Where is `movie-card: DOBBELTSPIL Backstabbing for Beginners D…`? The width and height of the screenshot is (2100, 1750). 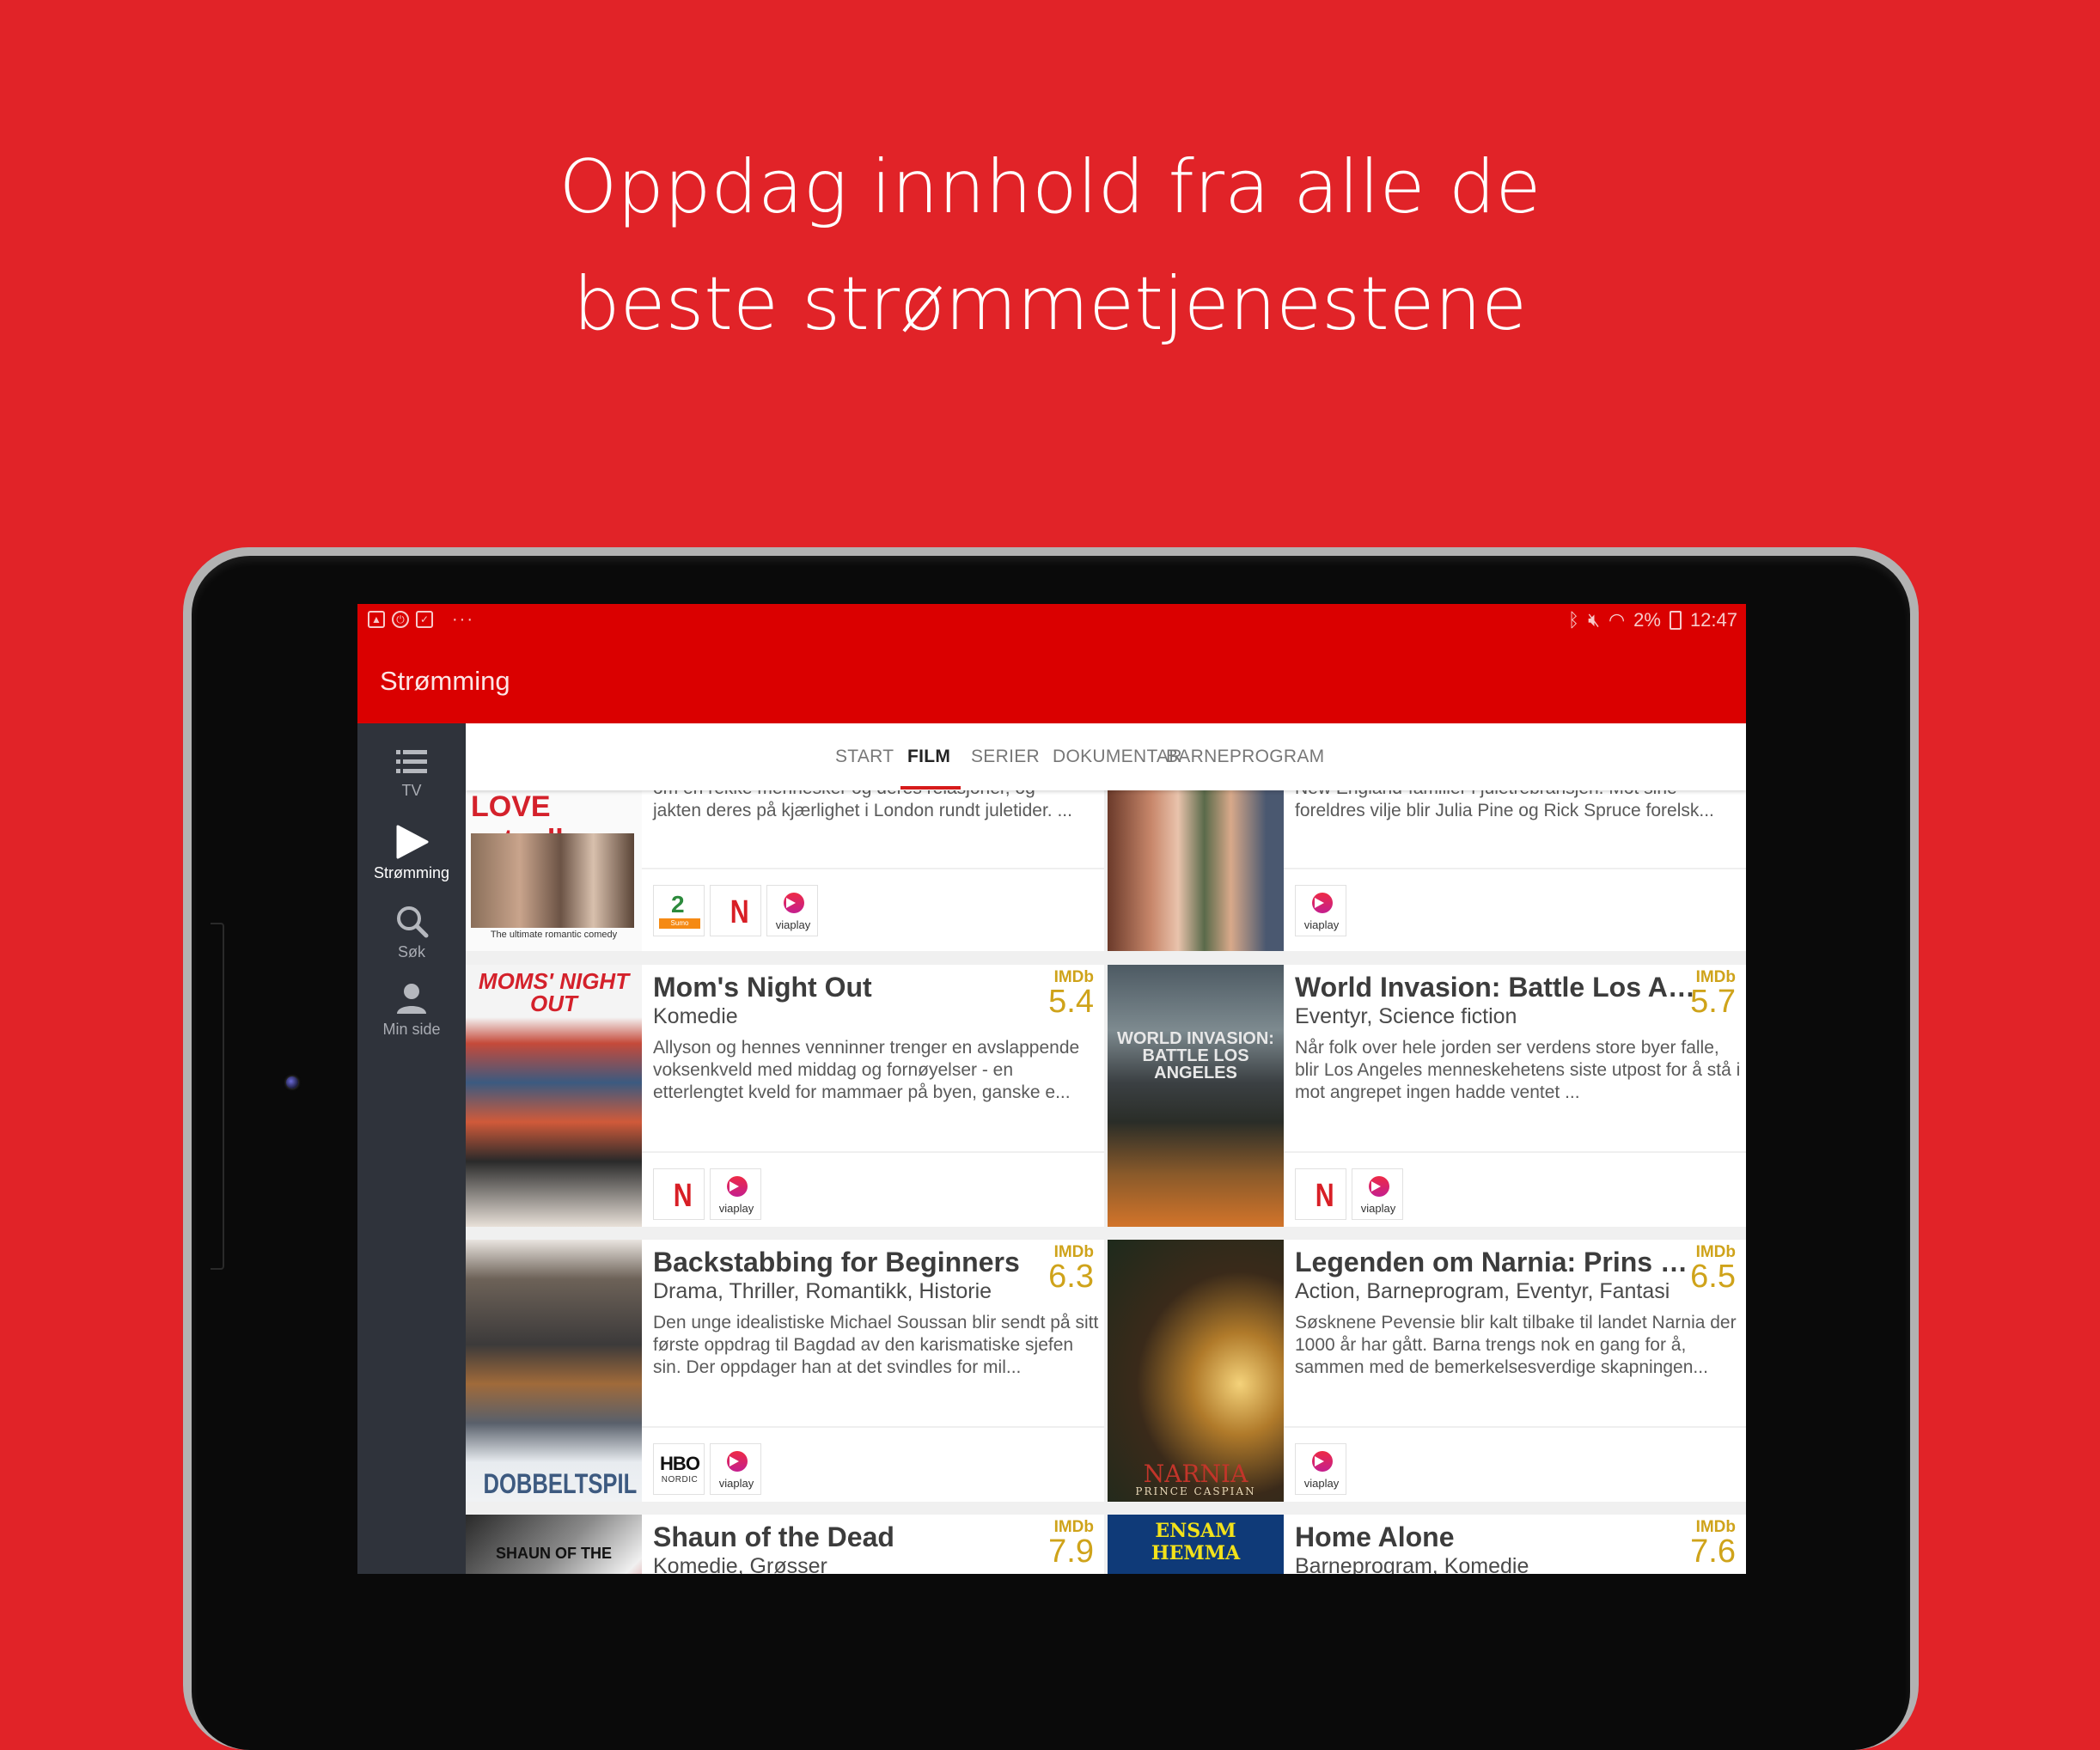
movie-card: DOBBELTSPIL Backstabbing for Beginners D… is located at coordinates (785, 1371).